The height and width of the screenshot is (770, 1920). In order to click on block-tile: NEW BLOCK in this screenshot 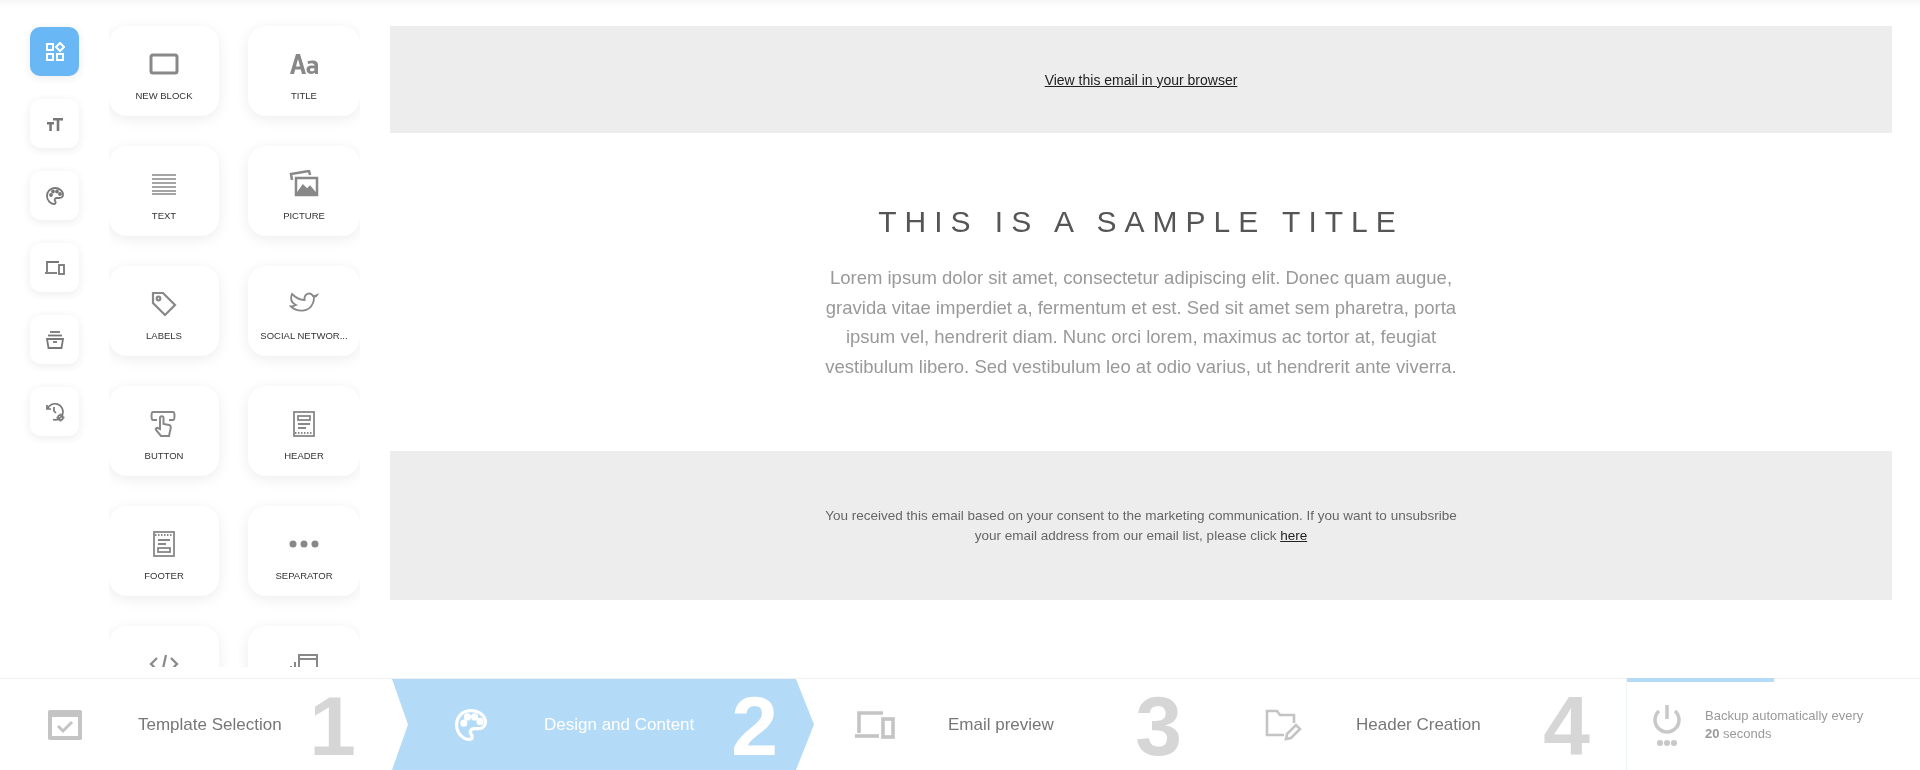, I will do `click(164, 71)`.